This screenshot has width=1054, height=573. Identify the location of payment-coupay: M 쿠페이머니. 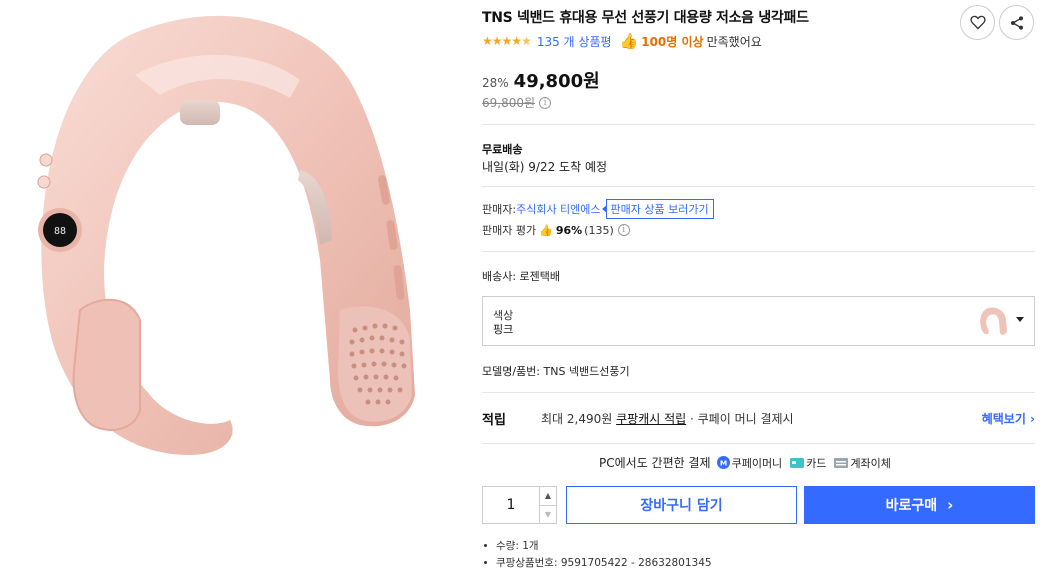
(749, 463).